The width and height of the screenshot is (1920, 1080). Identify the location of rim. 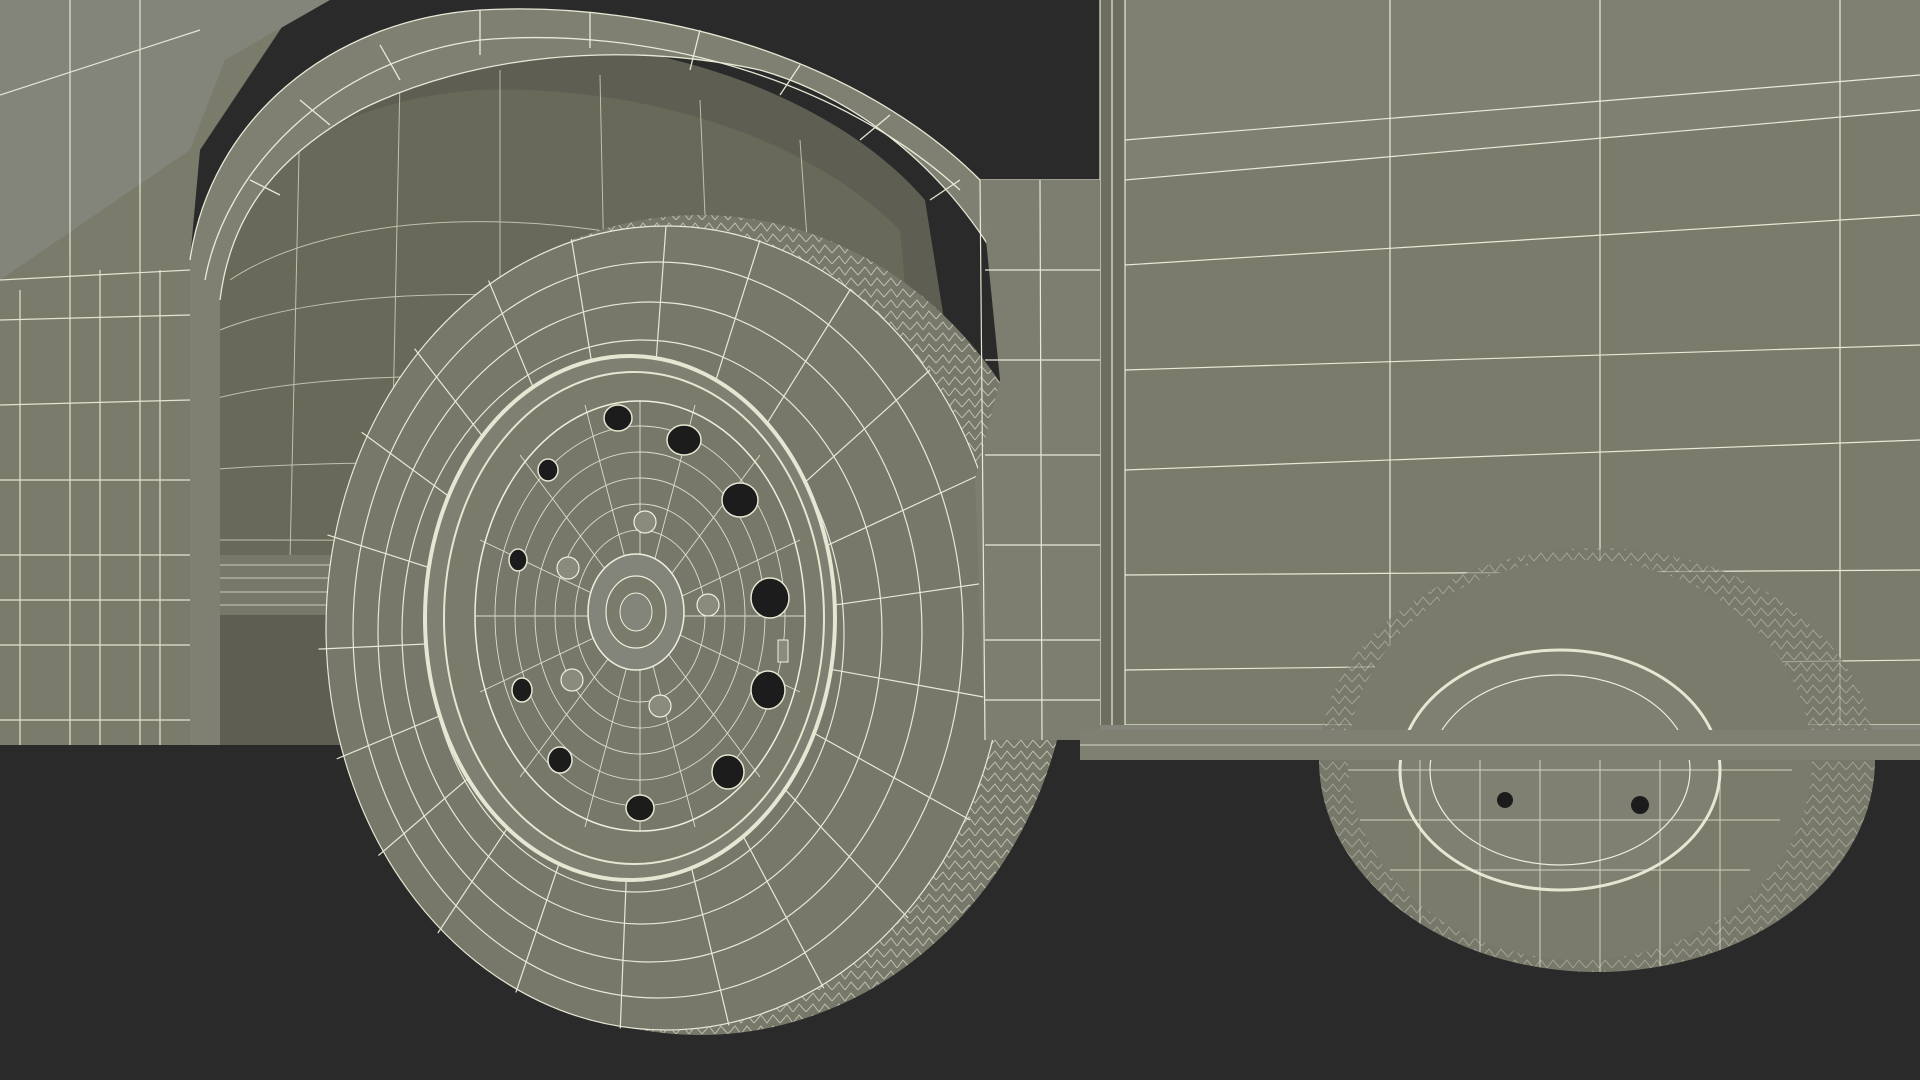
(630, 618).